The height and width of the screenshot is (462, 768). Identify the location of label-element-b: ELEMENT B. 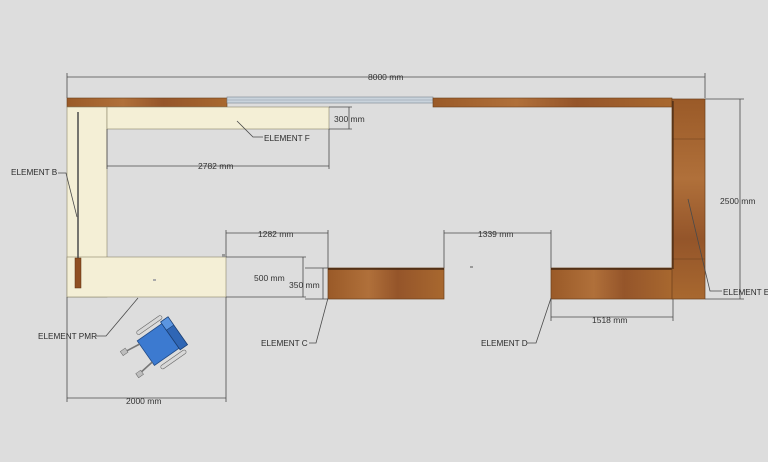
(34, 172).